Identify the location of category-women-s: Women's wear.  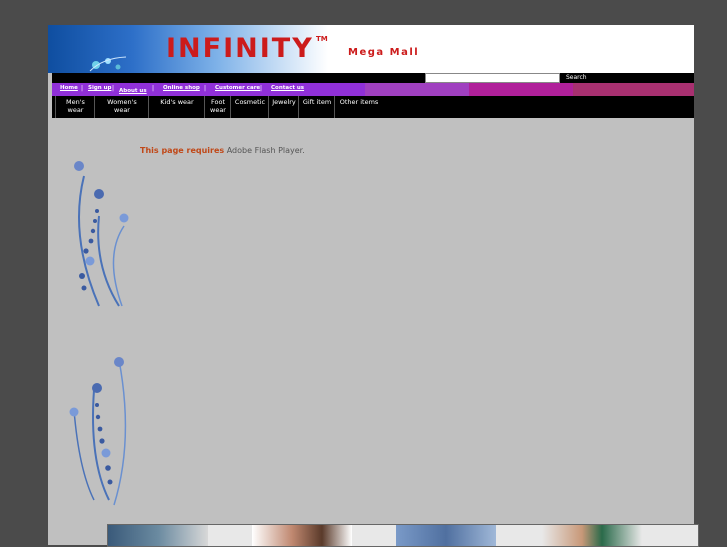
(121, 107).